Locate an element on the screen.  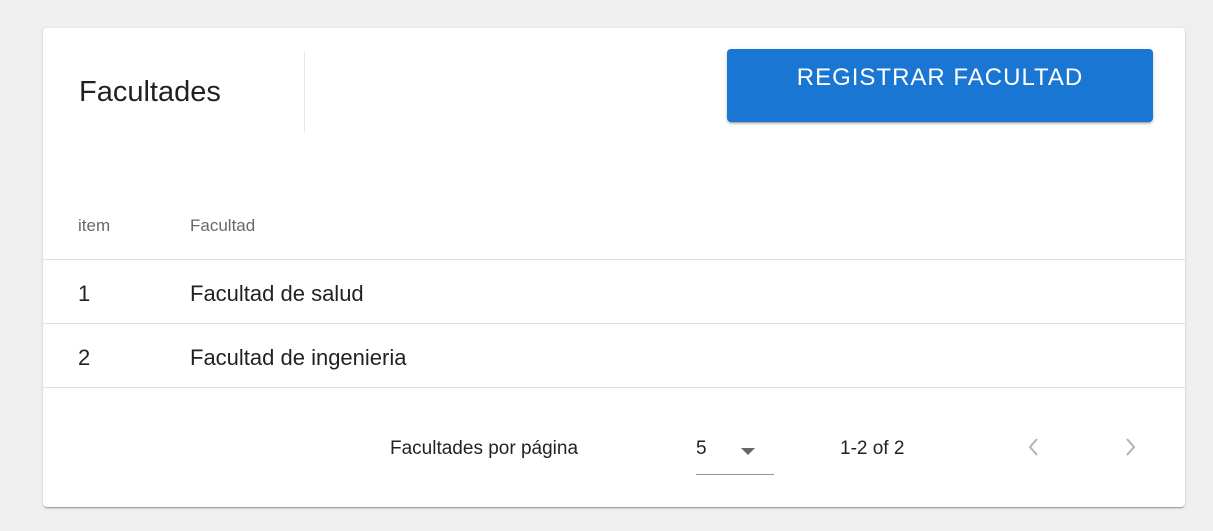
previous-page-button is located at coordinates (1034, 447).